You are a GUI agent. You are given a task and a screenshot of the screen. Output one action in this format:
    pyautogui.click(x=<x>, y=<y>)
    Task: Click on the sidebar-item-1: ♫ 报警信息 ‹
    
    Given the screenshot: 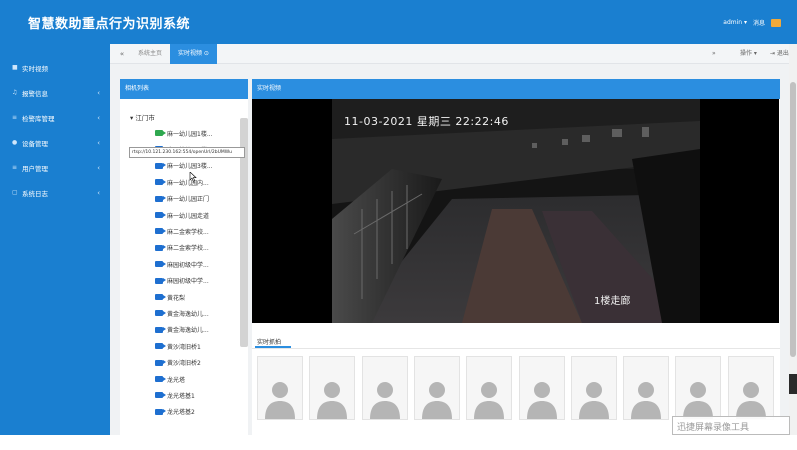 What is the action you would take?
    pyautogui.click(x=55, y=92)
    